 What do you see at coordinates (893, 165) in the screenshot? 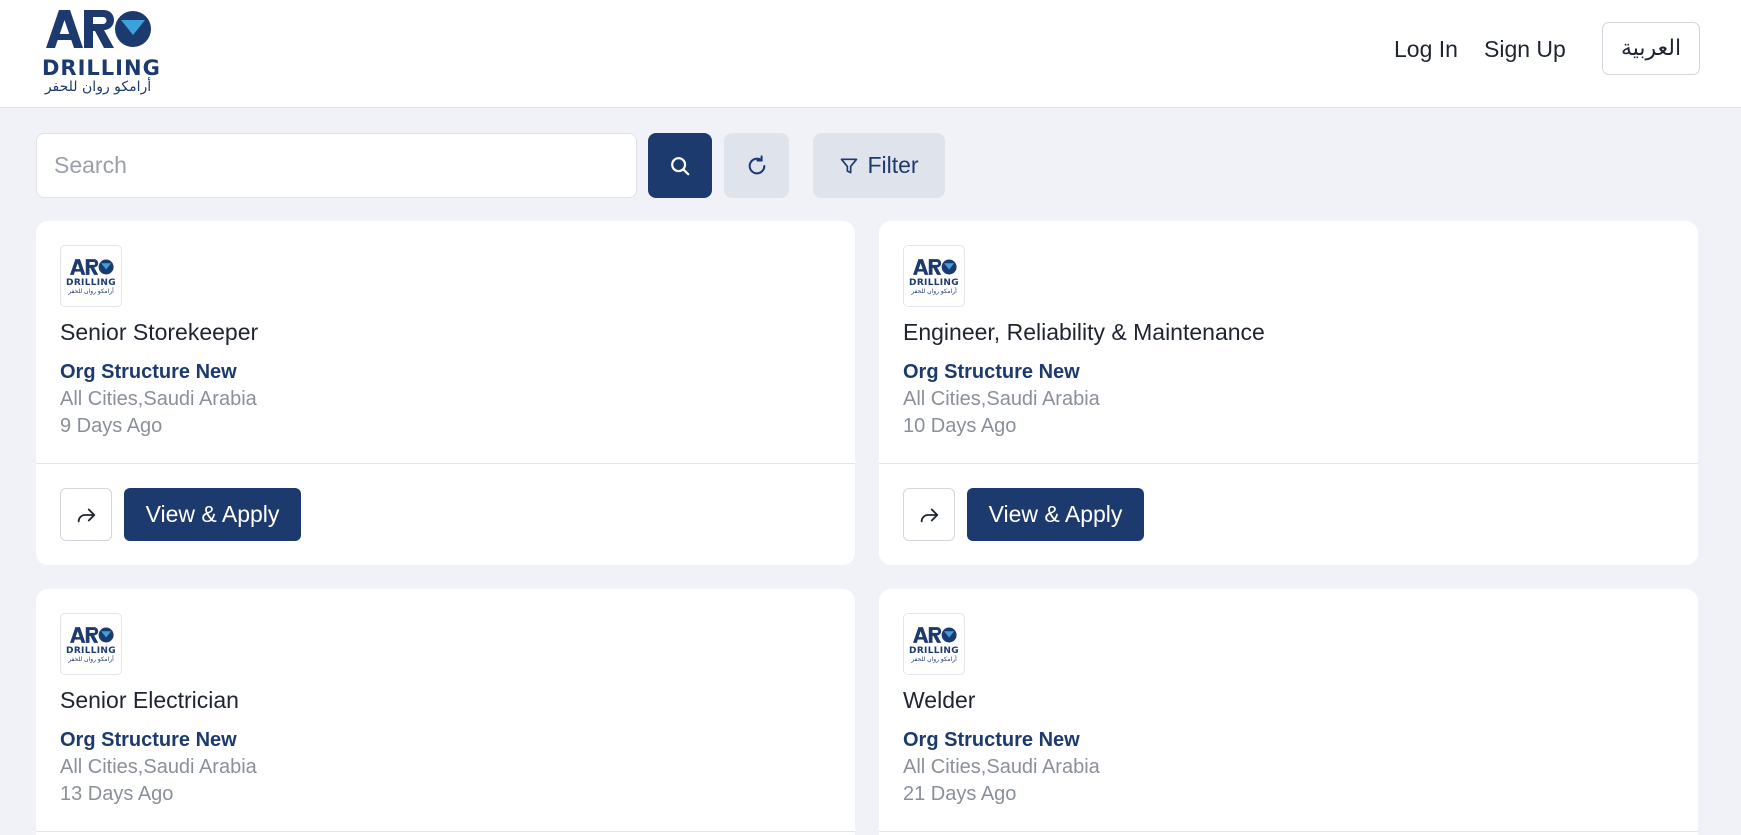
I see `filter-button-label: Filter` at bounding box center [893, 165].